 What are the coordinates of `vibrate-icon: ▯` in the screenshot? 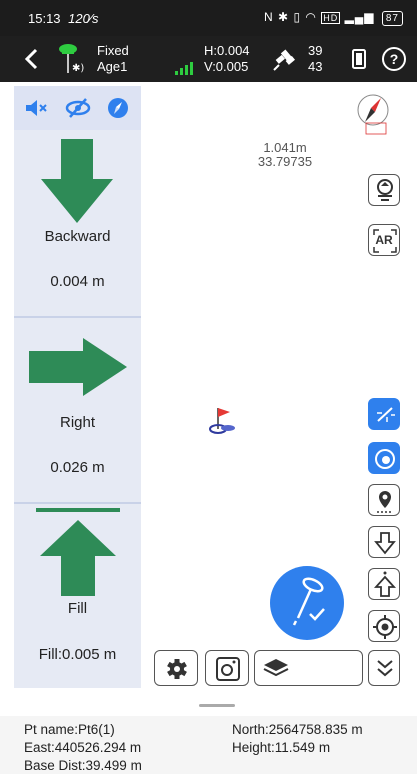 It's located at (297, 17).